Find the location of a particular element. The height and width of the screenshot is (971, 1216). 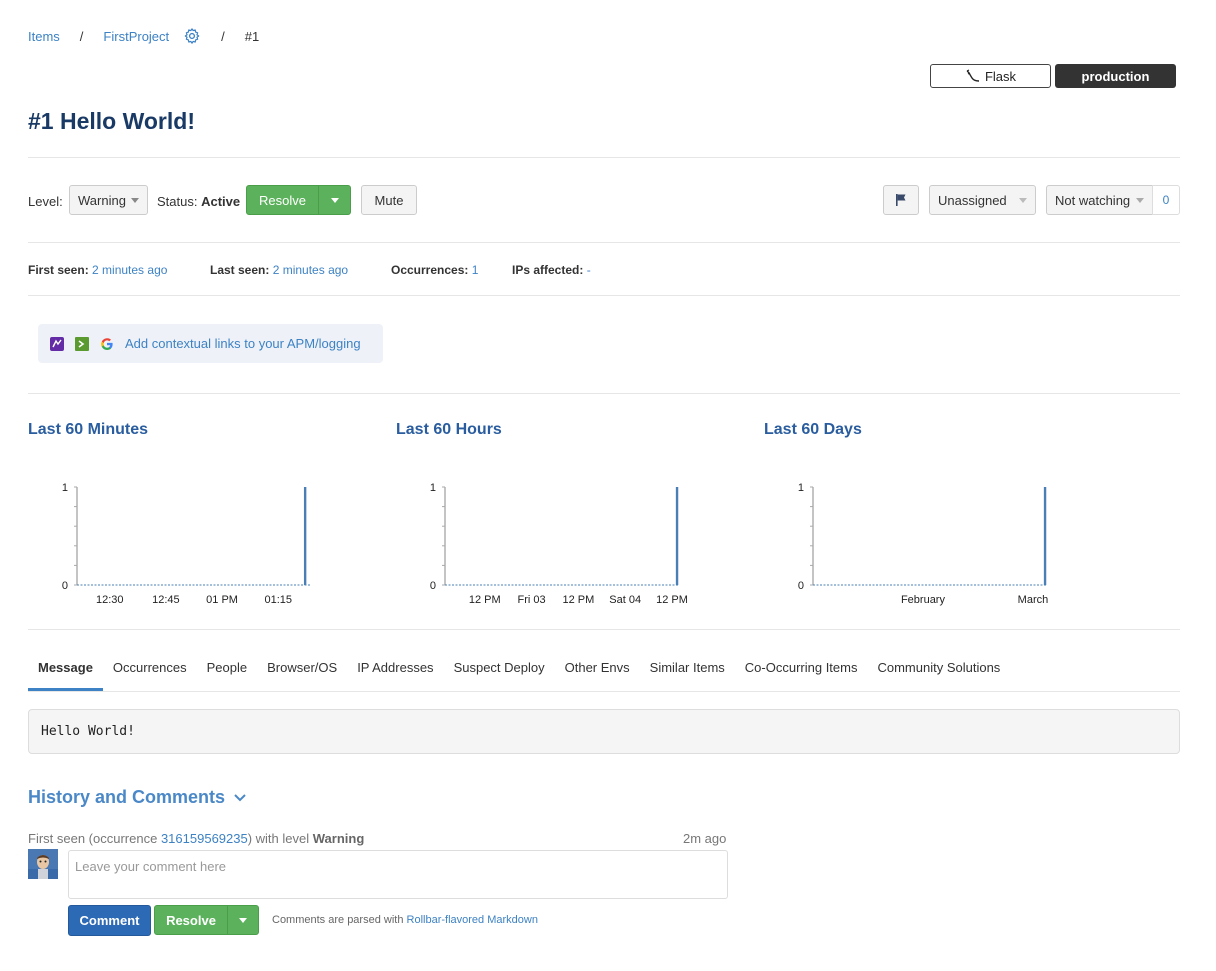

tab-other-envs: Other Envs is located at coordinates (597, 675).